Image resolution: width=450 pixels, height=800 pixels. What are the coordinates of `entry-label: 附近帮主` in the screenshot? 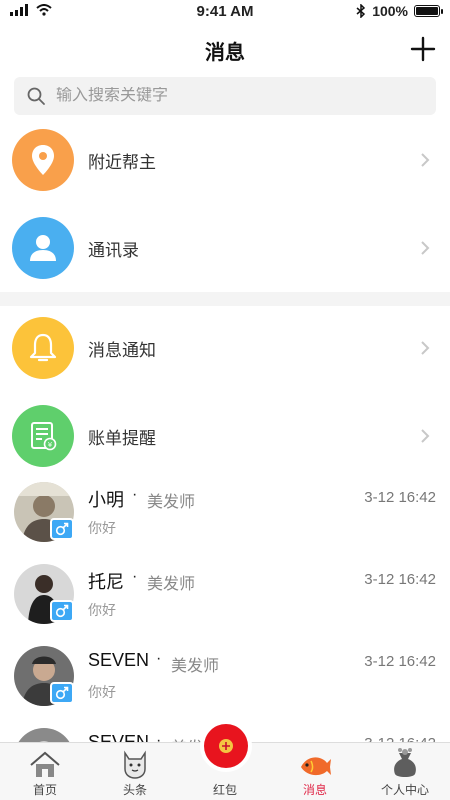 It's located at (122, 162).